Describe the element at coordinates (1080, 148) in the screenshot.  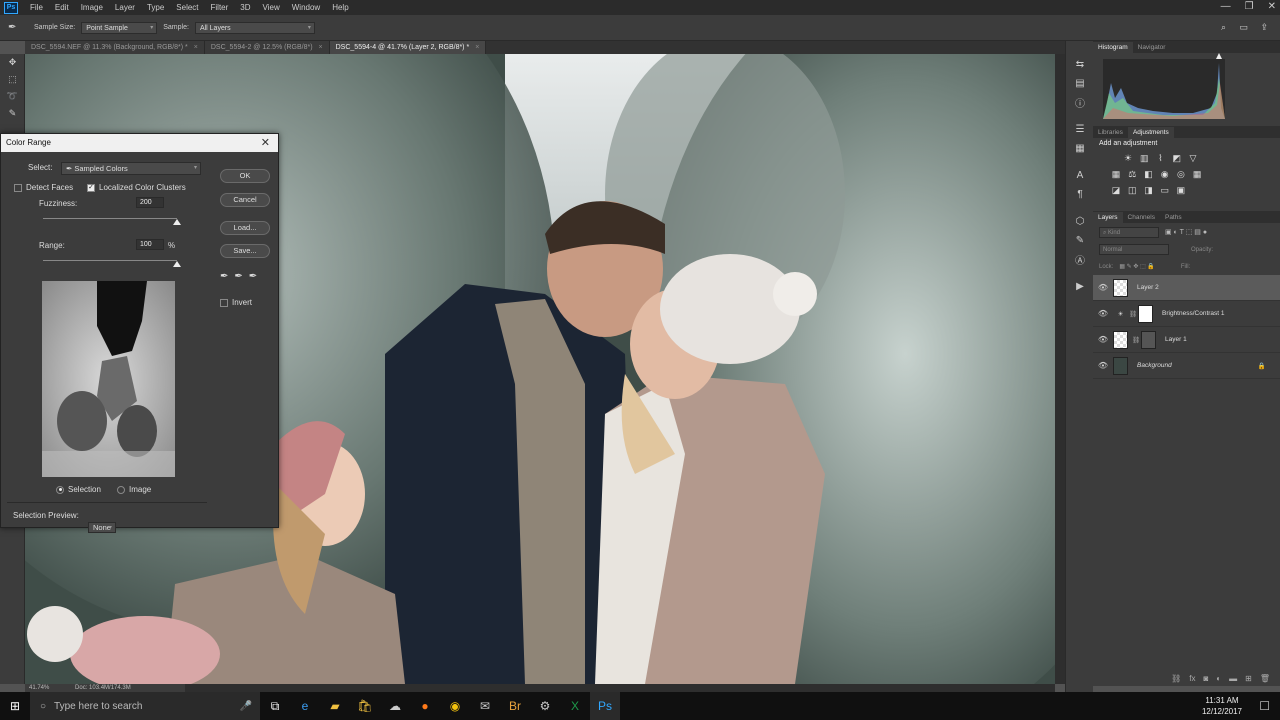
I see `swatches-icon: ▦` at that location.